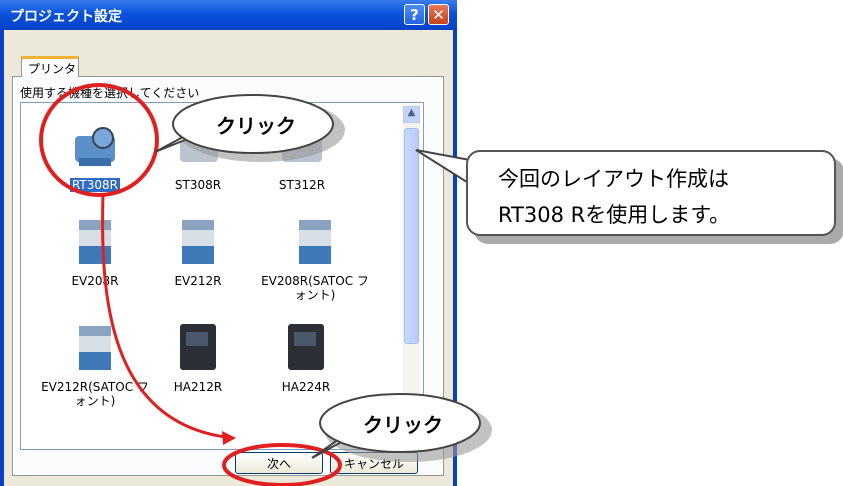  What do you see at coordinates (443, 167) in the screenshot?
I see `note-pointer` at bounding box center [443, 167].